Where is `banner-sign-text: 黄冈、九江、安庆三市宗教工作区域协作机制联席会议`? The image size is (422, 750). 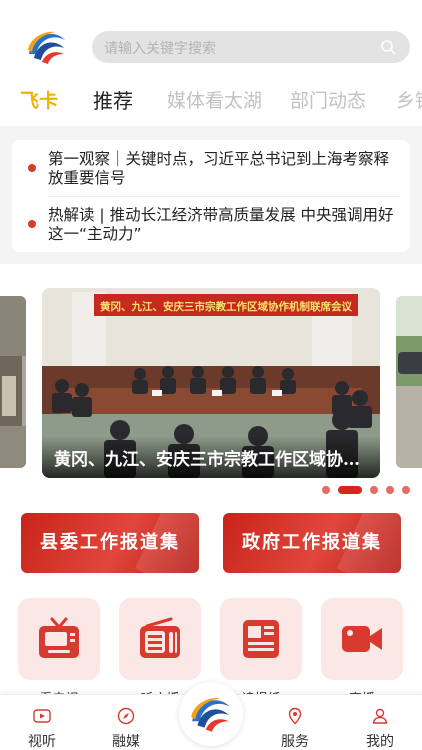
banner-sign-text: 黄冈、九江、安庆三市宗教工作区域协作机制联席会议 is located at coordinates (226, 306).